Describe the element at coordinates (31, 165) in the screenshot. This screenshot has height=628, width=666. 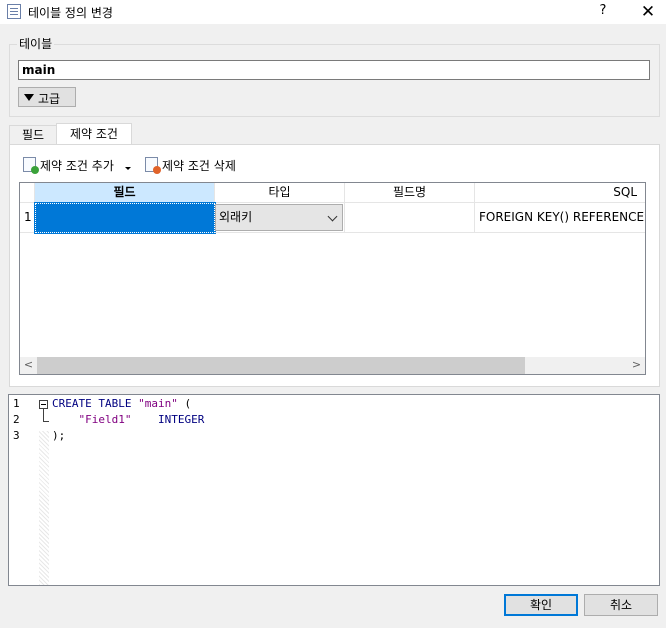
I see `add-constraint-icon` at that location.